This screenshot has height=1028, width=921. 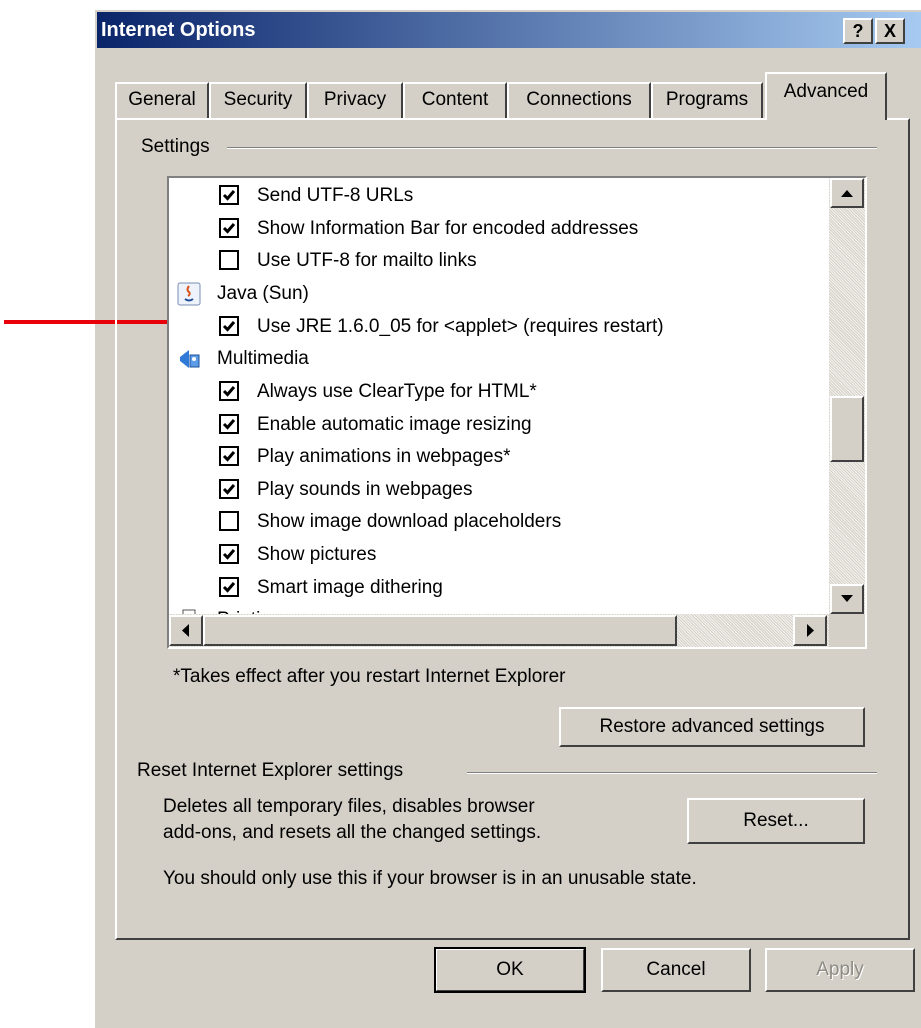 What do you see at coordinates (189, 359) in the screenshot?
I see `multimedia-icon` at bounding box center [189, 359].